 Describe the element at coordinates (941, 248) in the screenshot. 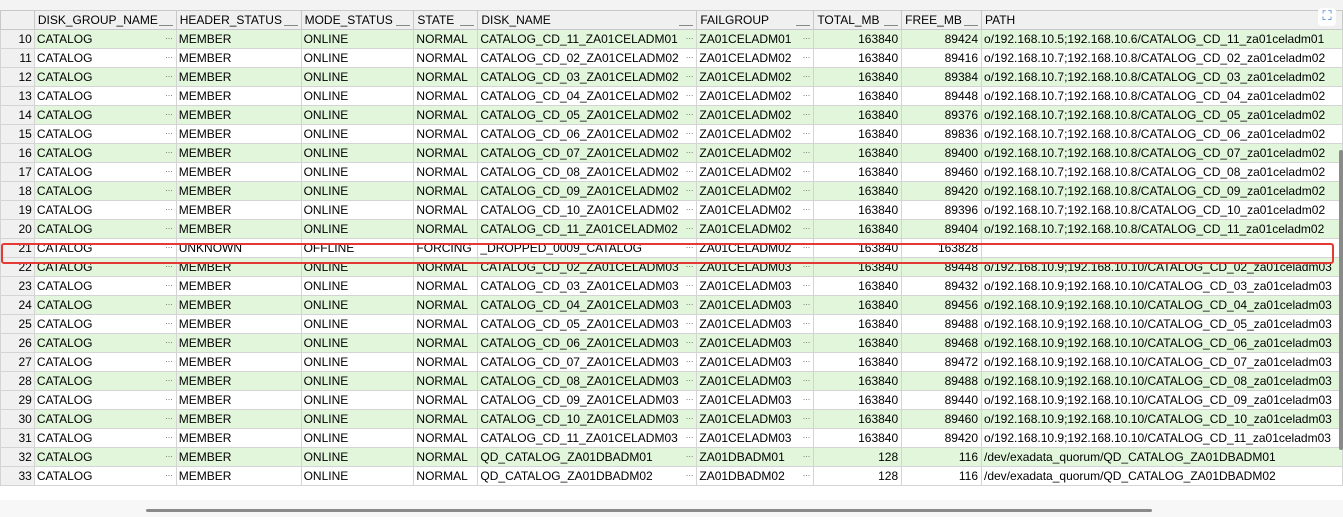

I see `cell-free-mb: 163828` at that location.